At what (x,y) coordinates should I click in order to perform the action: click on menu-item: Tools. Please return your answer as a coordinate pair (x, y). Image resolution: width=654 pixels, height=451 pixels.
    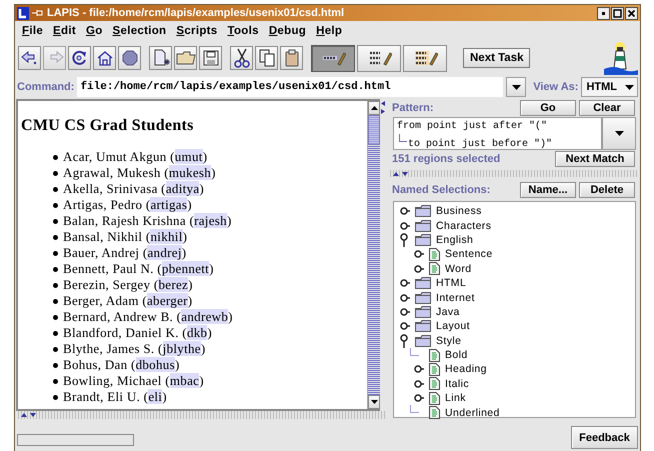
    Looking at the image, I should click on (243, 31).